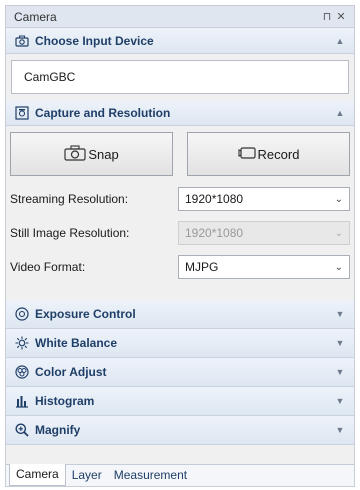 This screenshot has height=490, width=360. What do you see at coordinates (85, 314) in the screenshot?
I see `section-title: Exposure Control` at bounding box center [85, 314].